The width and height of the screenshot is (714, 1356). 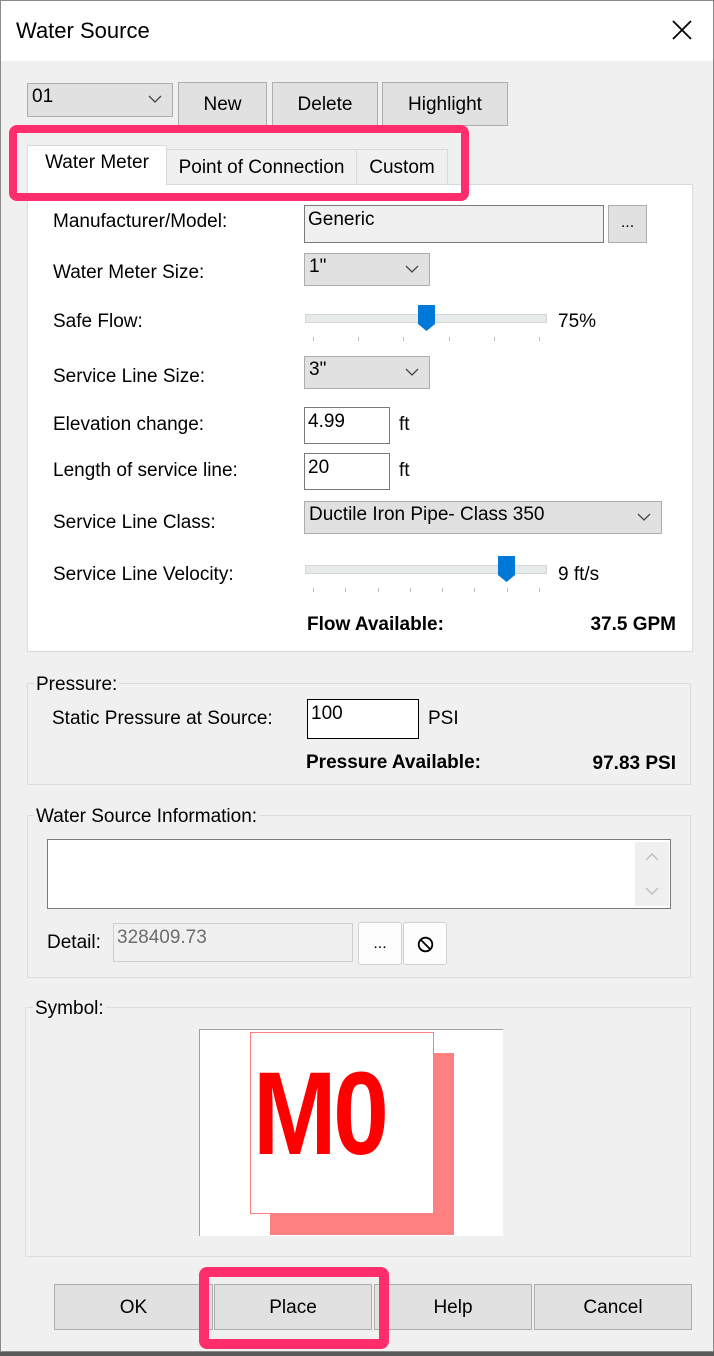 I want to click on service-line-size-select: 3", so click(x=367, y=372).